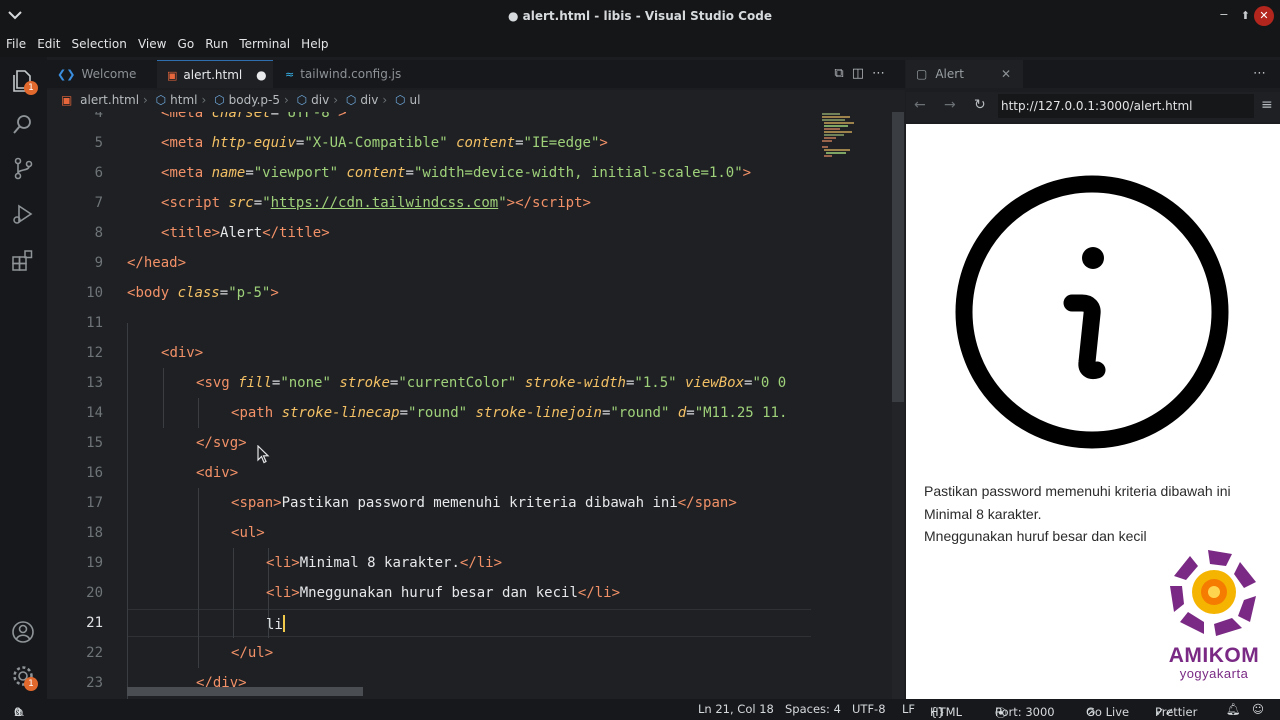  Describe the element at coordinates (980, 105) in the screenshot. I see `reload-icon: ↻` at that location.